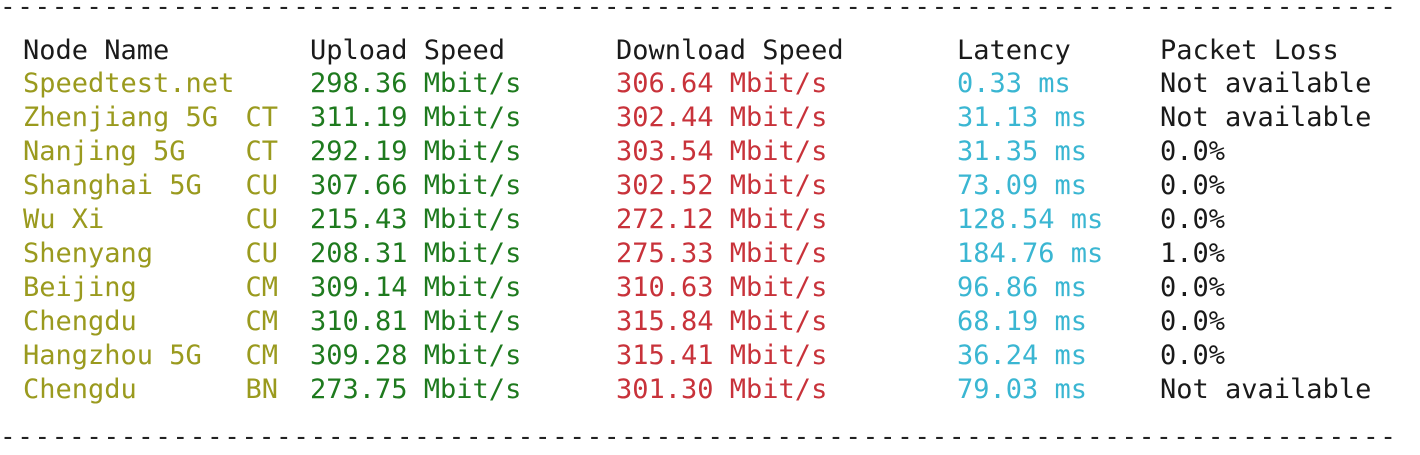 The image size is (1420, 455). I want to click on node-name-cell: Hangzhou 5G, so click(112, 355).